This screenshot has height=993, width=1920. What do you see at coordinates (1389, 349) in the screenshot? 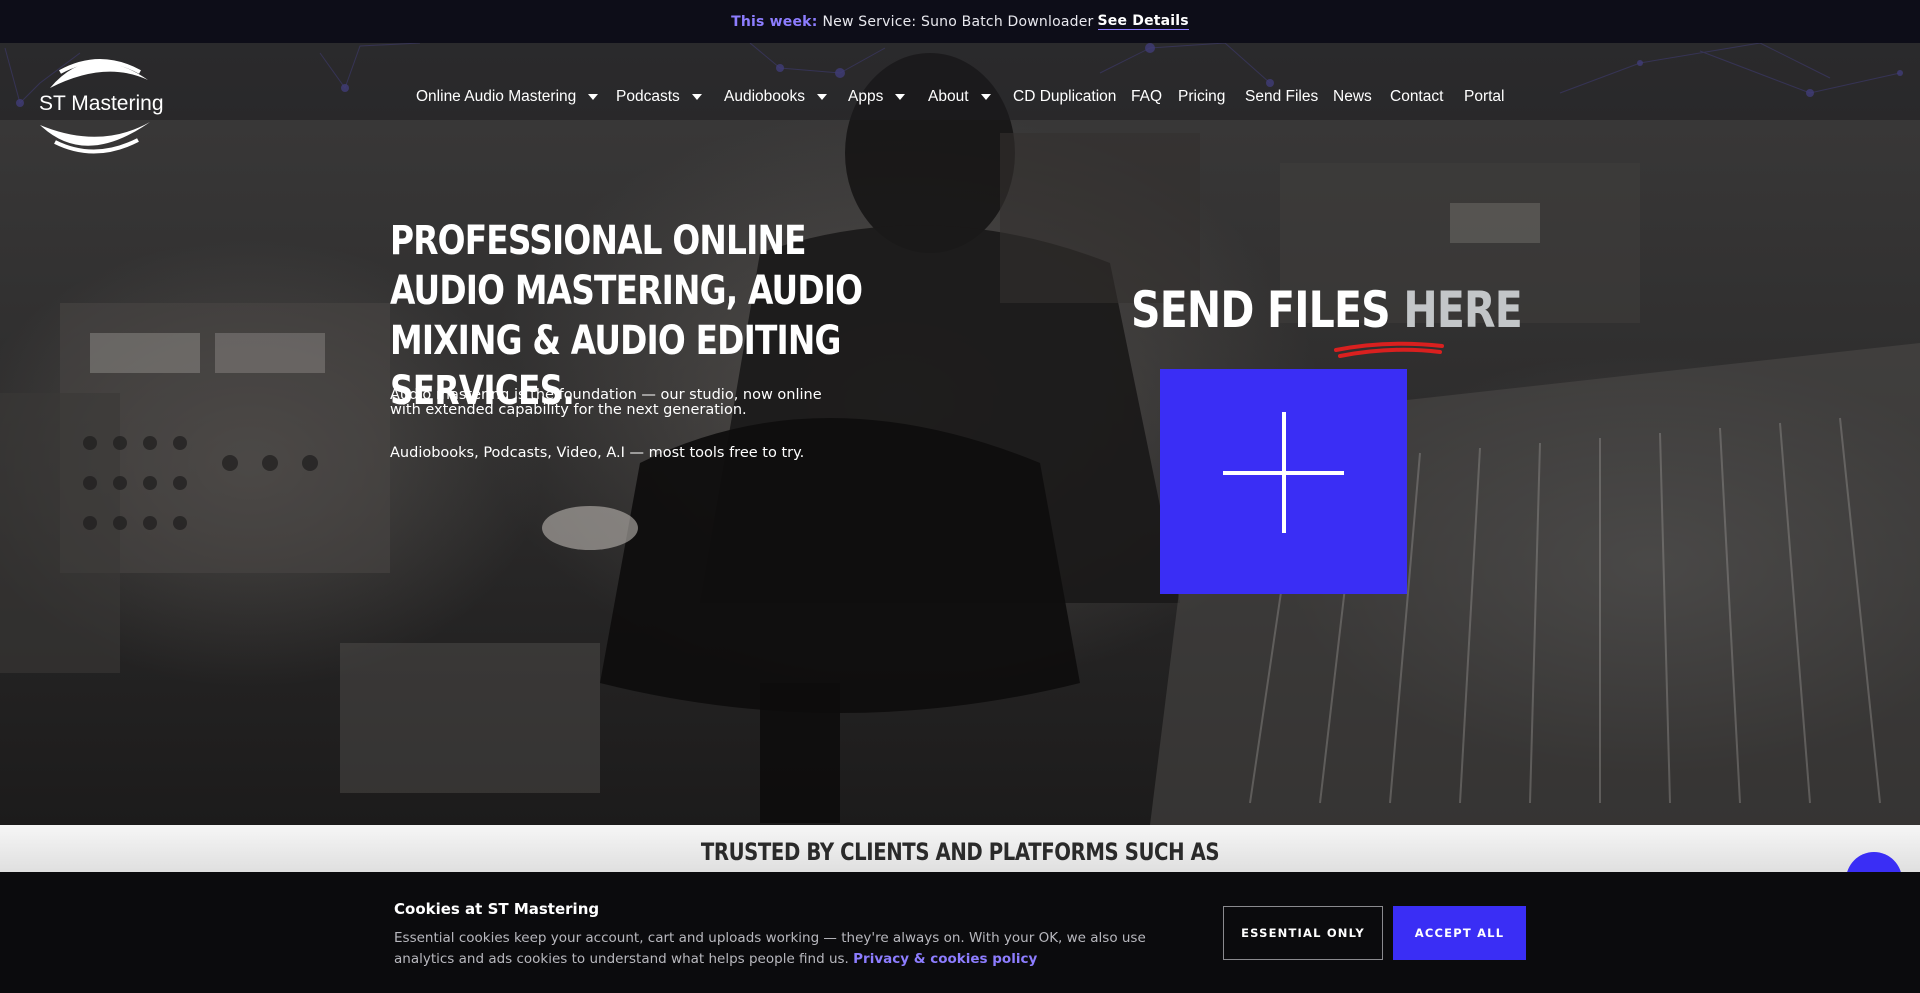
I see `red-underline-scribble` at bounding box center [1389, 349].